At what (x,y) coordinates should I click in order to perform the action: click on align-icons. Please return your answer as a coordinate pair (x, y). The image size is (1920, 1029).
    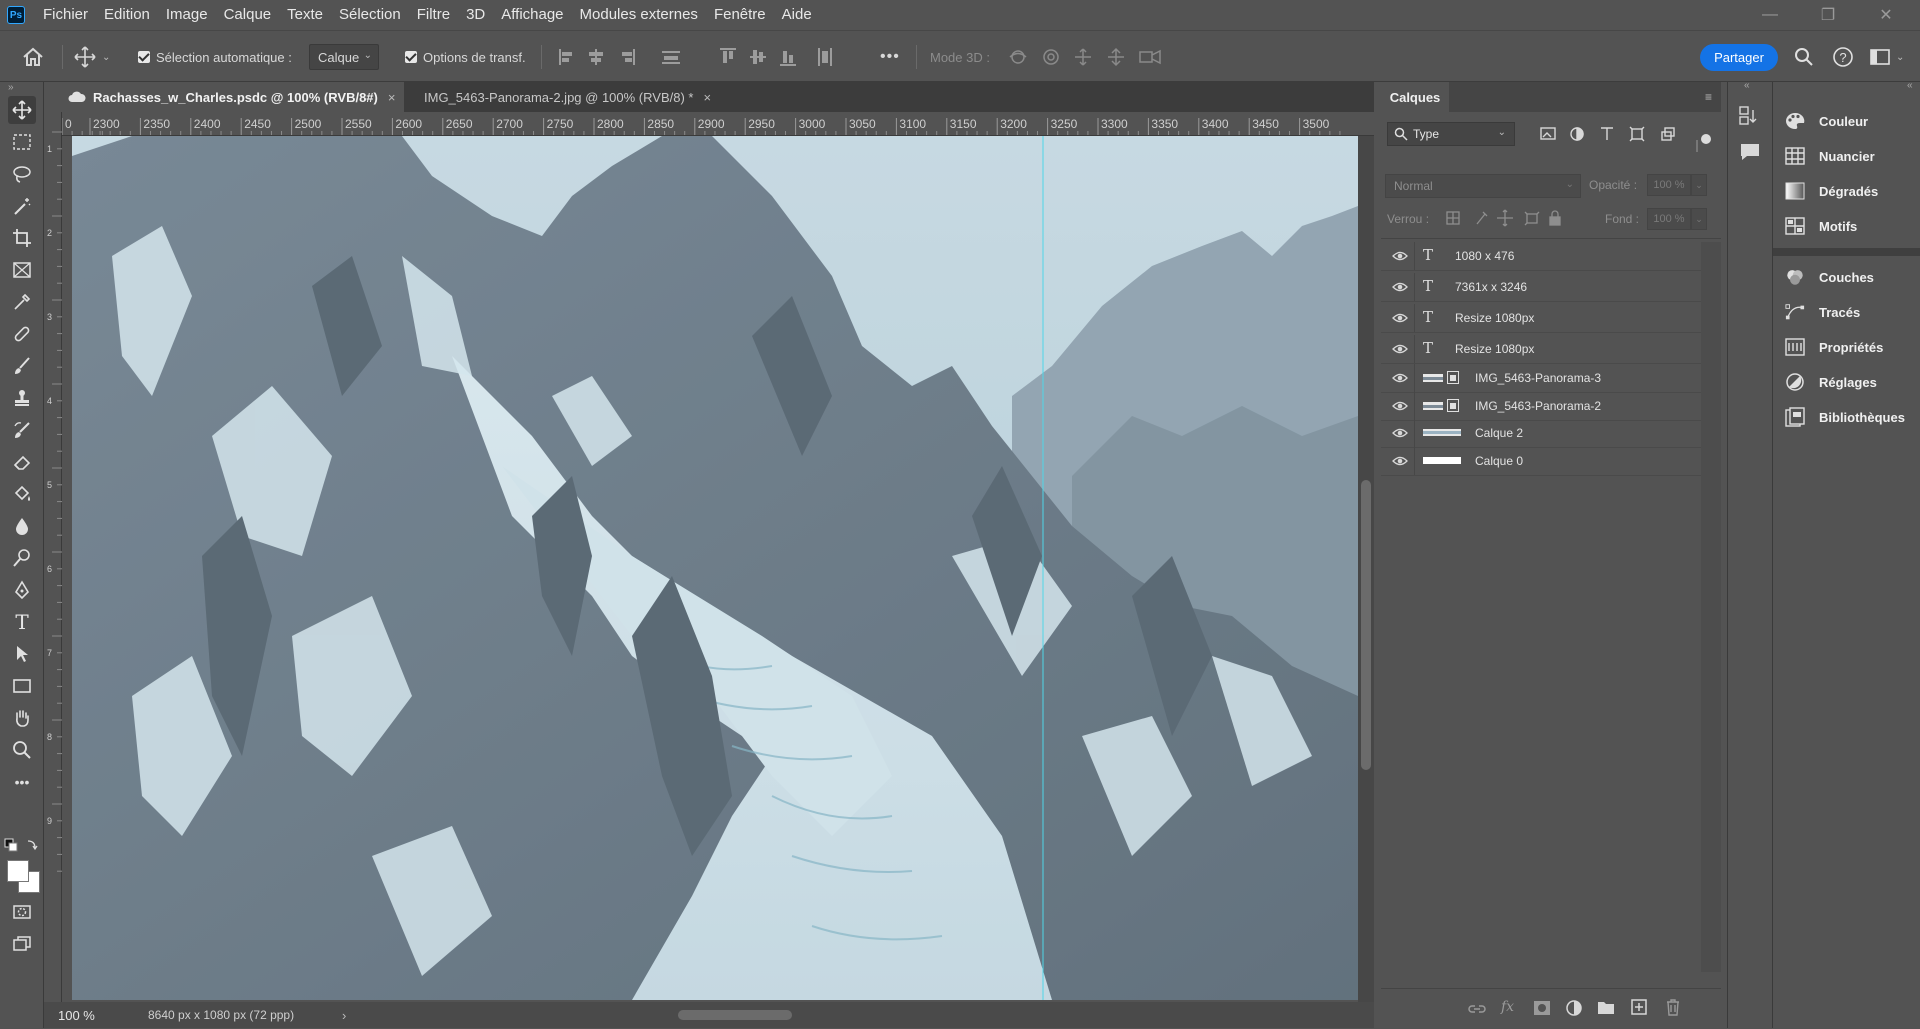
    Looking at the image, I should click on (623, 57).